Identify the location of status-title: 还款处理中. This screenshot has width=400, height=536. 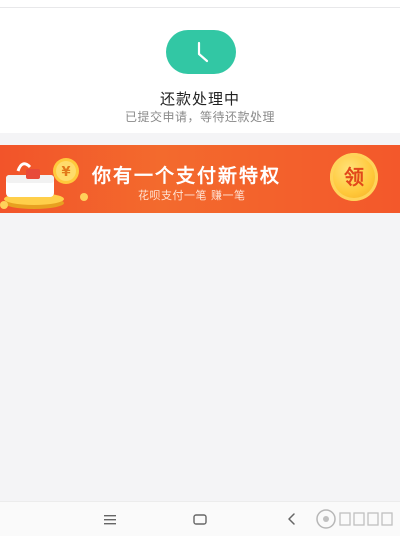
(199, 99).